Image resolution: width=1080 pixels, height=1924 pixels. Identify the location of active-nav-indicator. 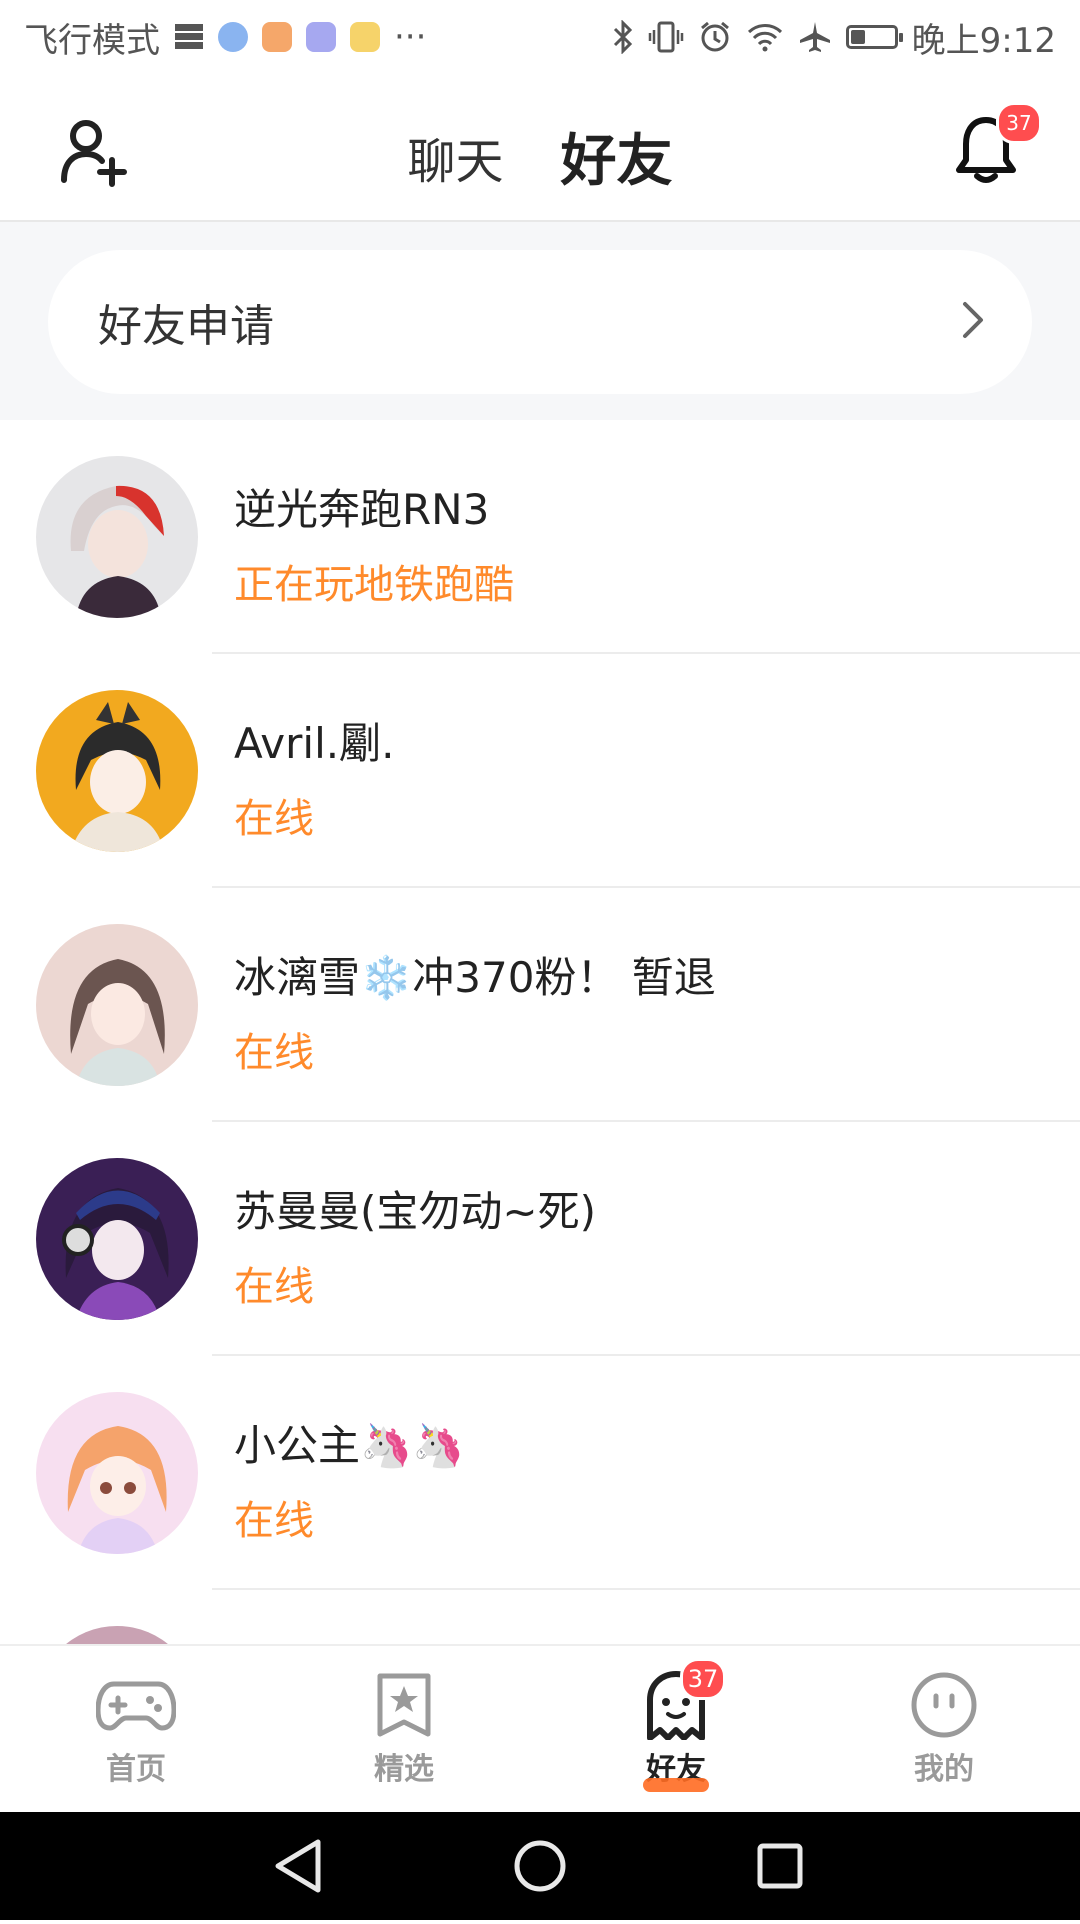
(676, 1785).